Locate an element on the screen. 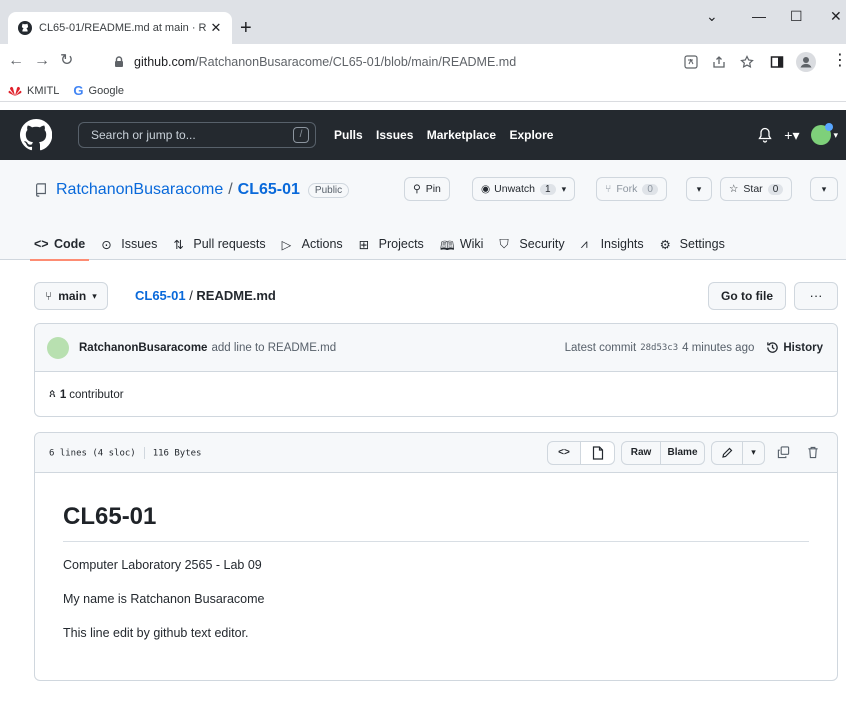  new-tab-button: + is located at coordinates (246, 28).